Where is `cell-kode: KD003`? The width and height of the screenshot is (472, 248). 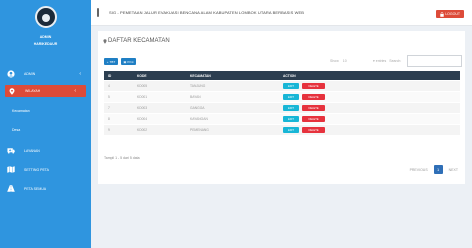
cell-kode: KD003 is located at coordinates (142, 108).